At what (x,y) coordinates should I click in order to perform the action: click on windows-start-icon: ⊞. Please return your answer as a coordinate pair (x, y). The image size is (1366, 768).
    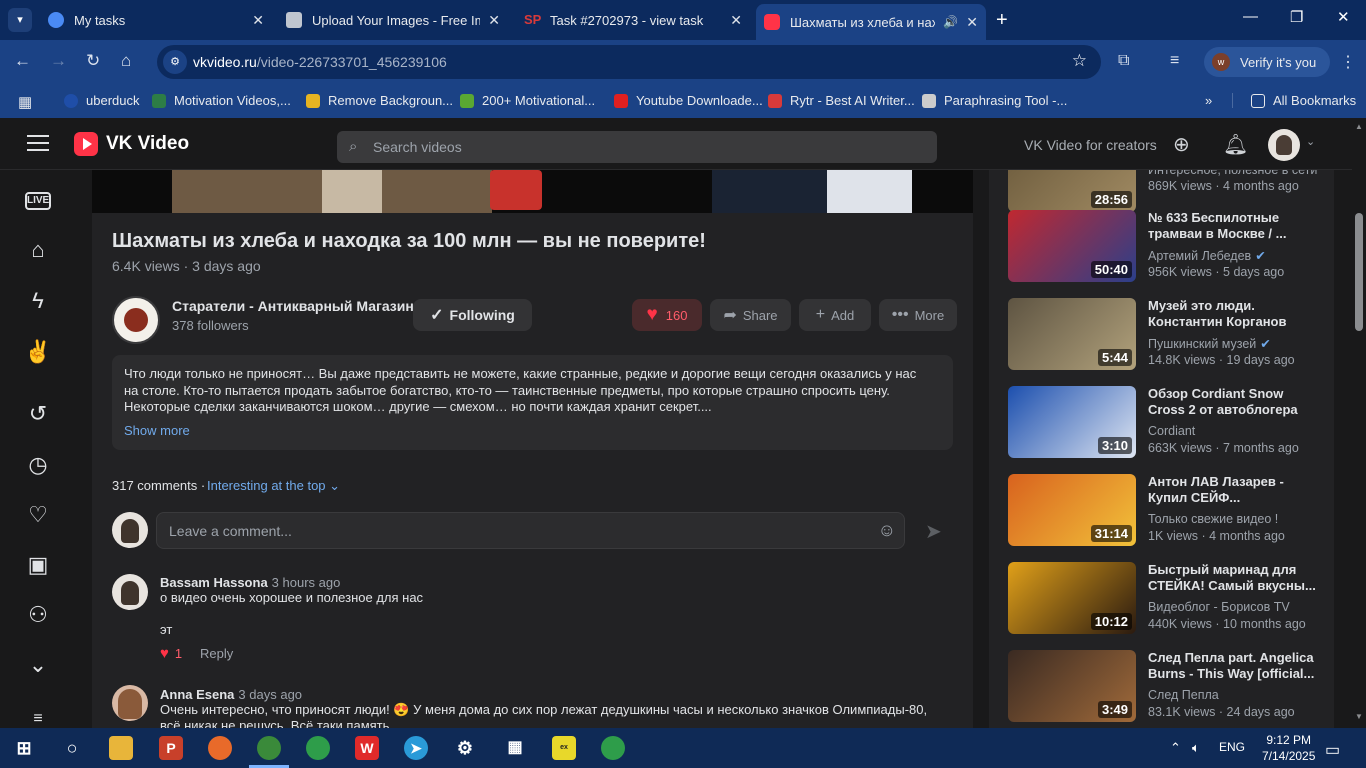
    Looking at the image, I should click on (24, 748).